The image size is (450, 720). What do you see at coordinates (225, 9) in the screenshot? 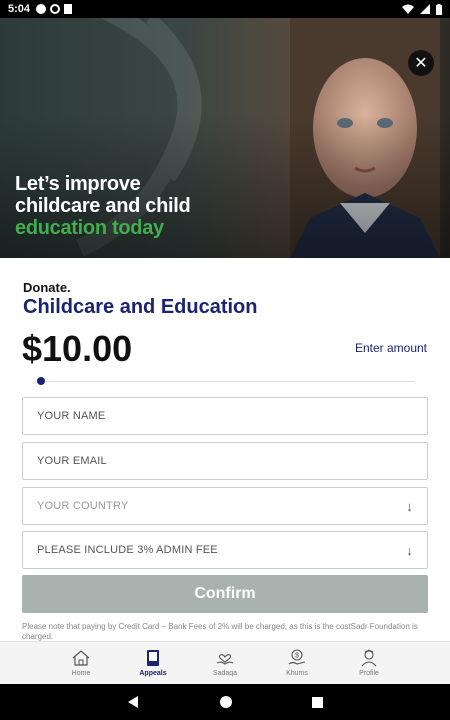
I see `status-bar: 5:04` at bounding box center [225, 9].